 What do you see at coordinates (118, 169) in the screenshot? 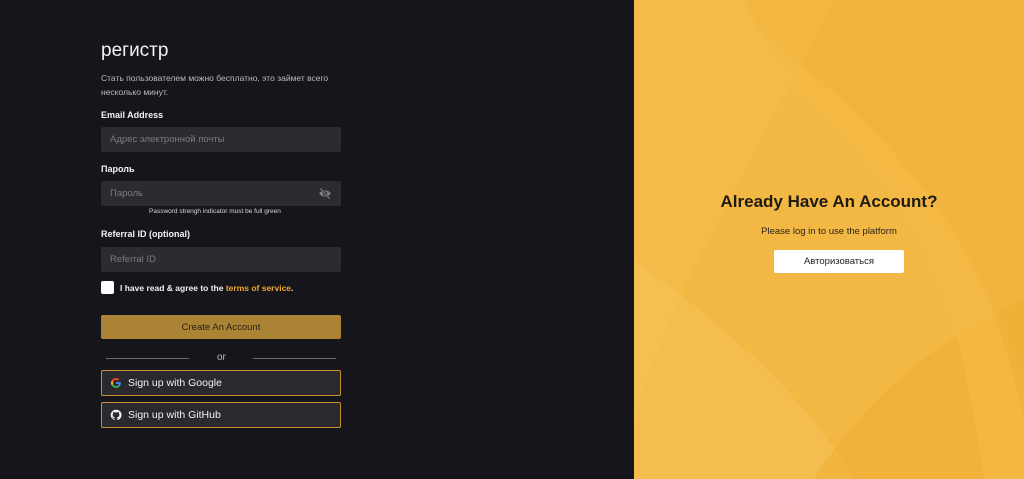
I see `password-label: Пароль` at bounding box center [118, 169].